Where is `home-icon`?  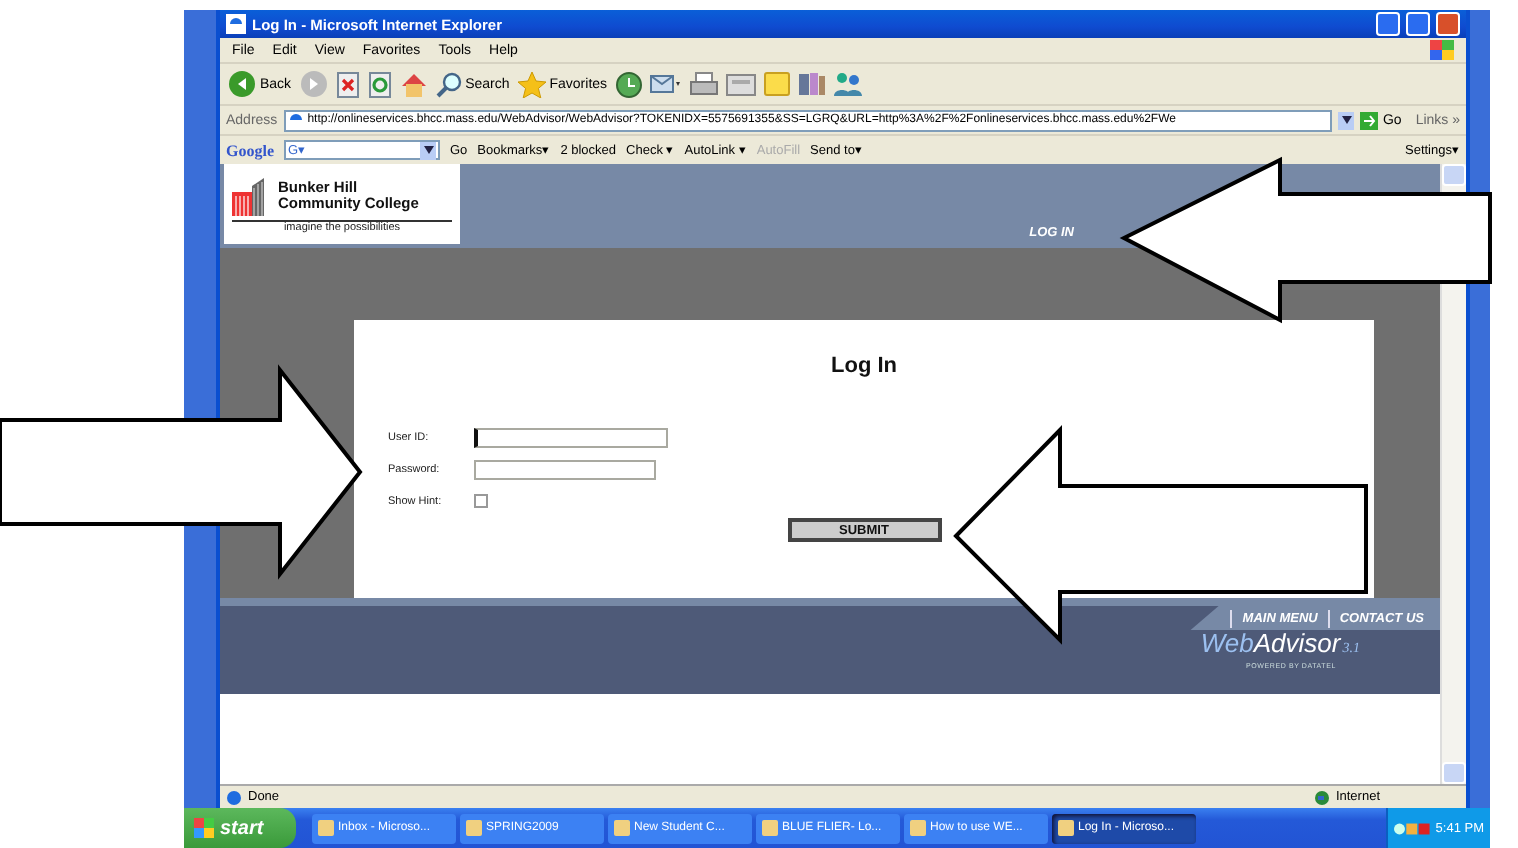 home-icon is located at coordinates (413, 84).